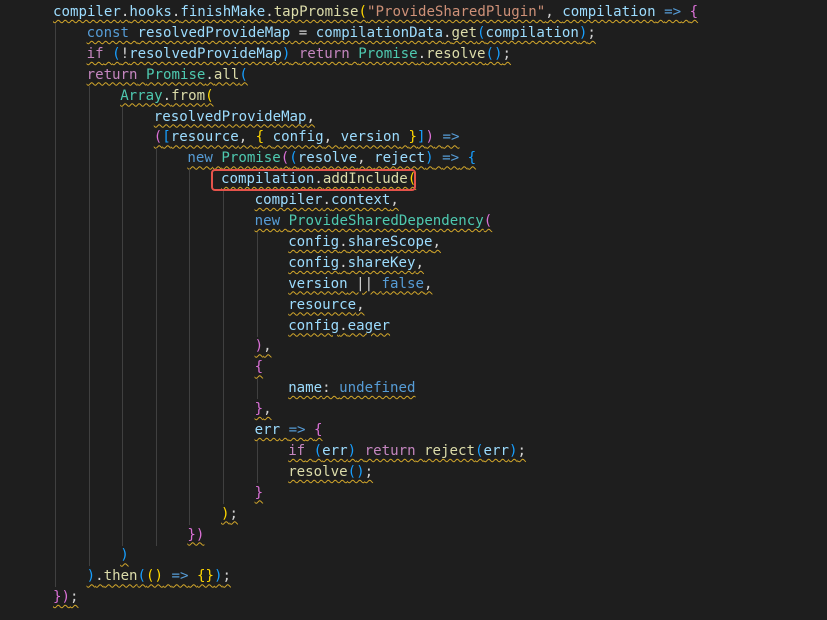 This screenshot has height=620, width=827. Describe the element at coordinates (413, 556) in the screenshot. I see `code-line: )` at that location.